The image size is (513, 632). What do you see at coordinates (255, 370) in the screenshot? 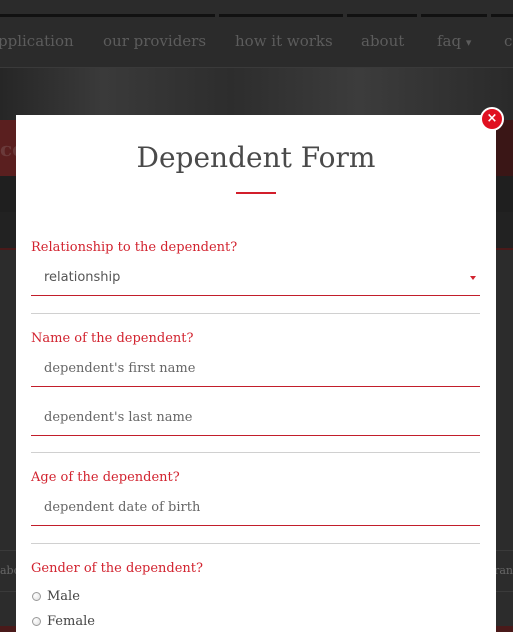
I see `first-name-input: dependent's first name` at bounding box center [255, 370].